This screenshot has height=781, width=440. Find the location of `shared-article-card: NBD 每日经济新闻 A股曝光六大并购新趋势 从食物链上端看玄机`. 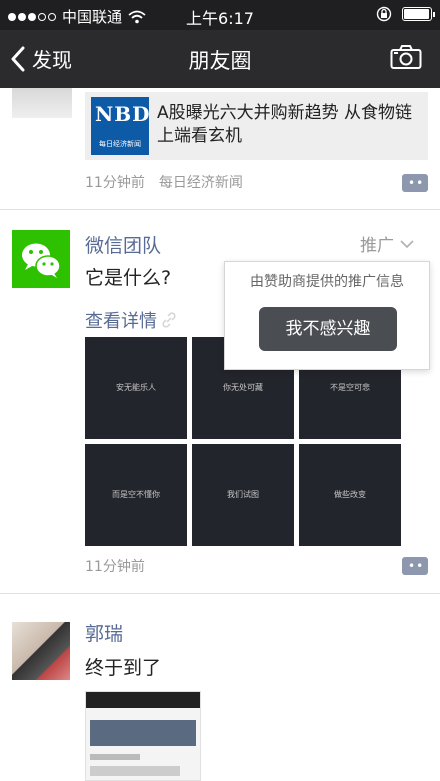

shared-article-card: NBD 每日经济新闻 A股曝光六大并购新趋势 从食物链上端看玄机 is located at coordinates (256, 126).